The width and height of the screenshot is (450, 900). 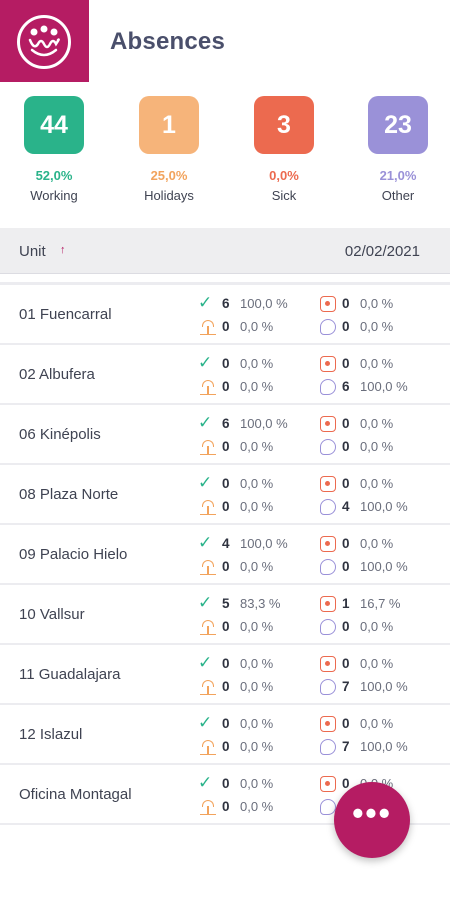 What do you see at coordinates (54, 125) in the screenshot?
I see `stat-working-value: 44` at bounding box center [54, 125].